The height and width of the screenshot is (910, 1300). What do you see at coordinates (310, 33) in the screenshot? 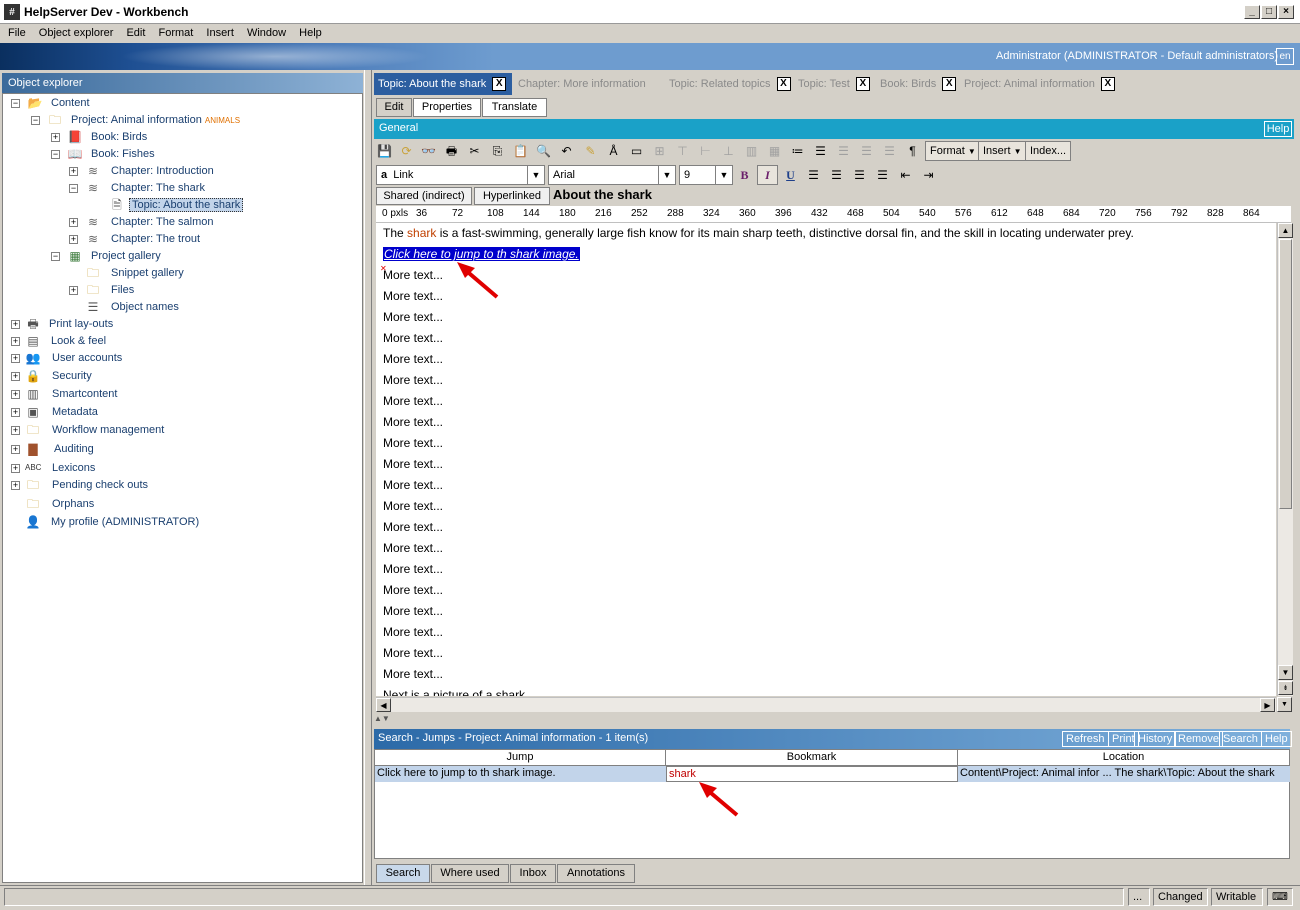
I see `menu-help: Help` at bounding box center [310, 33].